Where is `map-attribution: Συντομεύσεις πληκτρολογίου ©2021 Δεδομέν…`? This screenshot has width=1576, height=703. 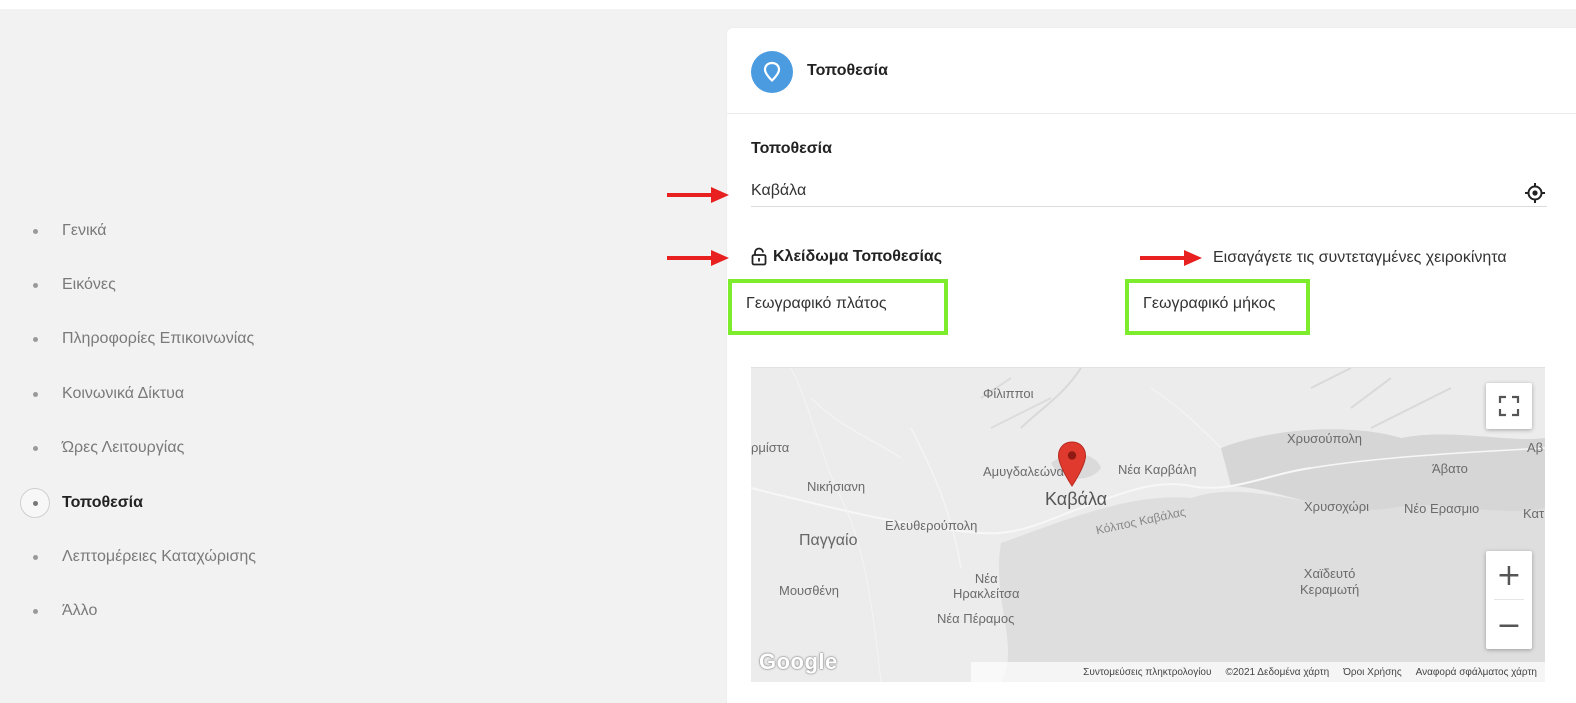
map-attribution: Συντομεύσεις πληκτρολογίου ©2021 Δεδομέν… is located at coordinates (1258, 672).